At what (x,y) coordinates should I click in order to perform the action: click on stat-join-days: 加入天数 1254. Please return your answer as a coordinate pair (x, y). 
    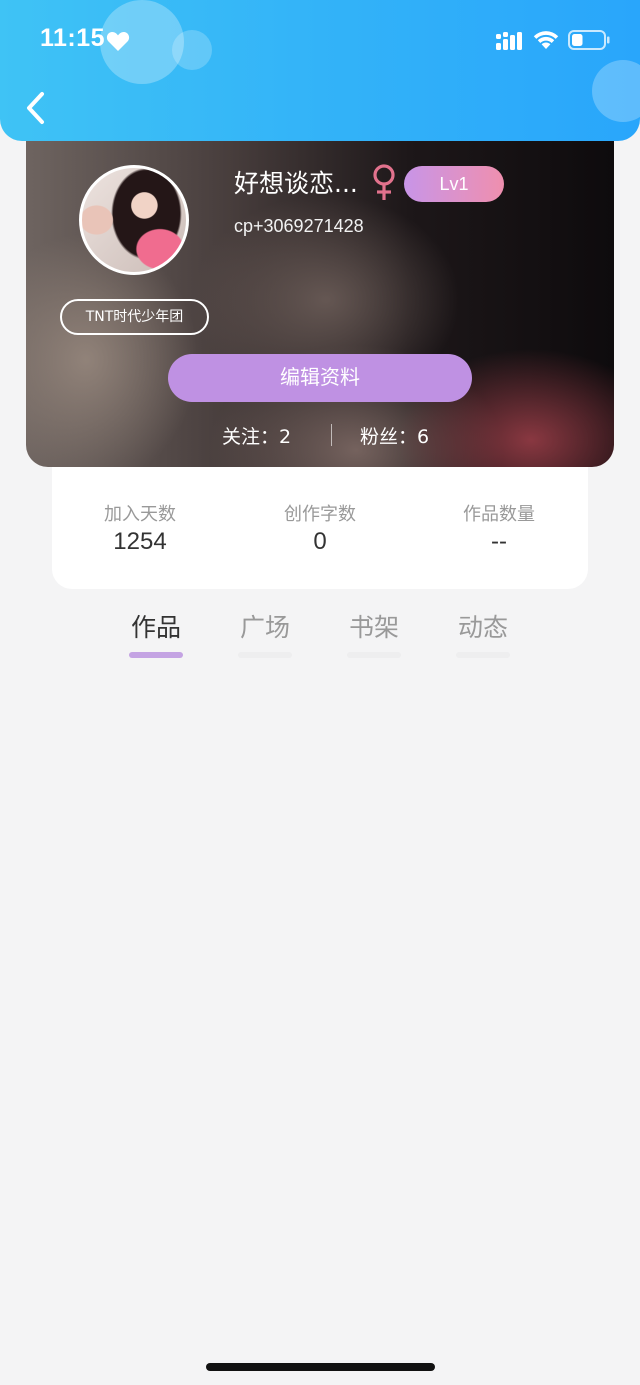
    Looking at the image, I should click on (140, 528).